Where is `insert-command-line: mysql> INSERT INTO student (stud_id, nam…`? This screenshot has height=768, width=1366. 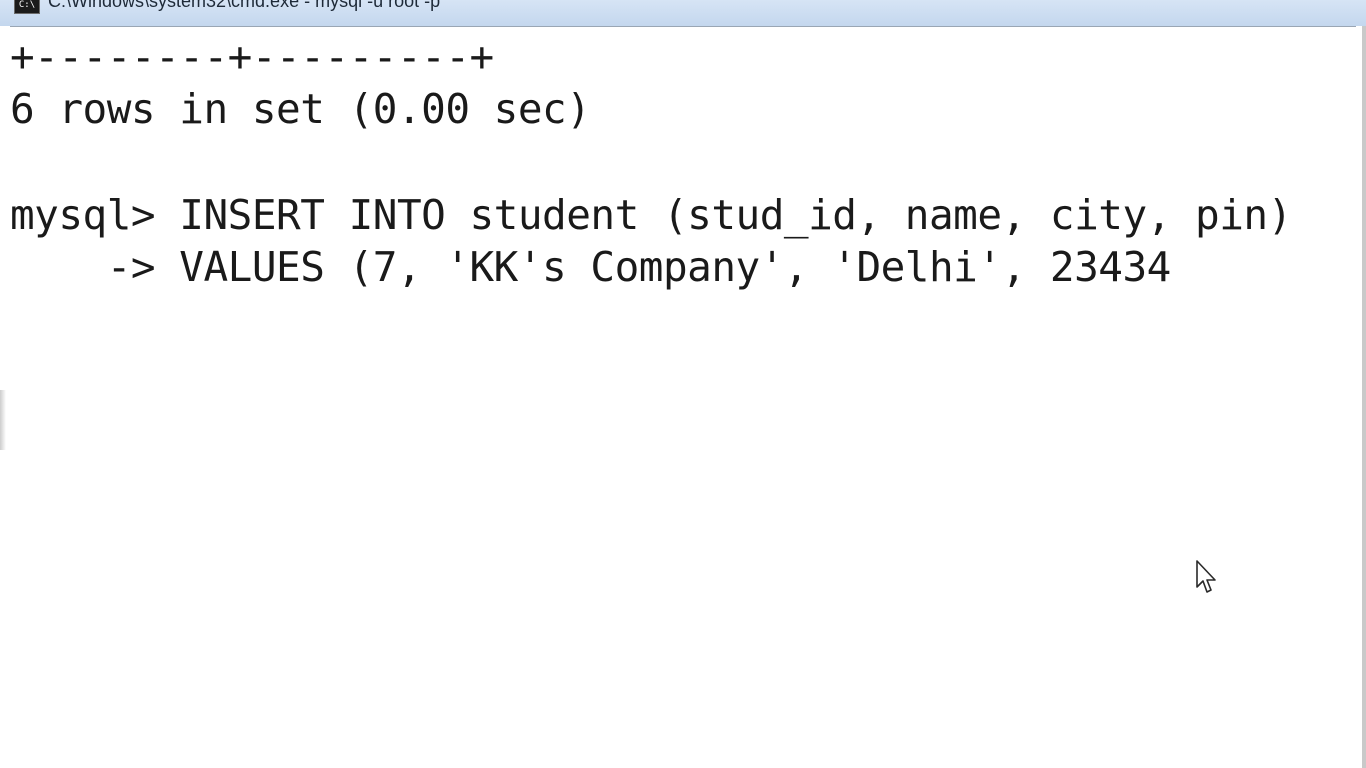 insert-command-line: mysql> INSERT INTO student (stud_id, nam… is located at coordinates (651, 215).